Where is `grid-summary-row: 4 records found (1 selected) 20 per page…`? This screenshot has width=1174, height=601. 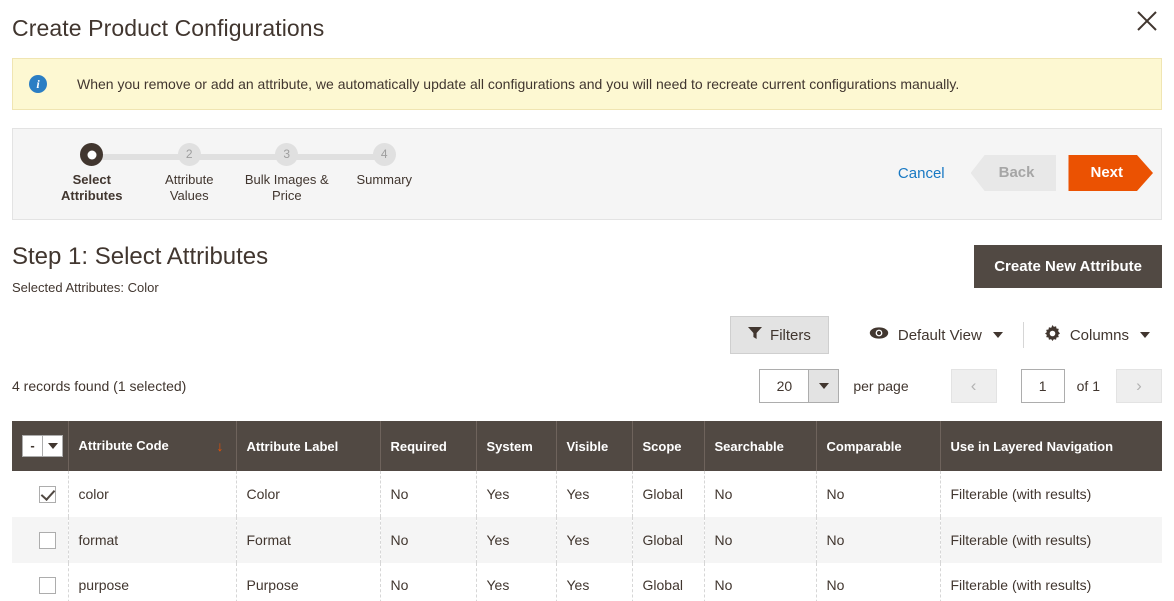
grid-summary-row: 4 records found (1 selected) 20 per page… is located at coordinates (587, 386).